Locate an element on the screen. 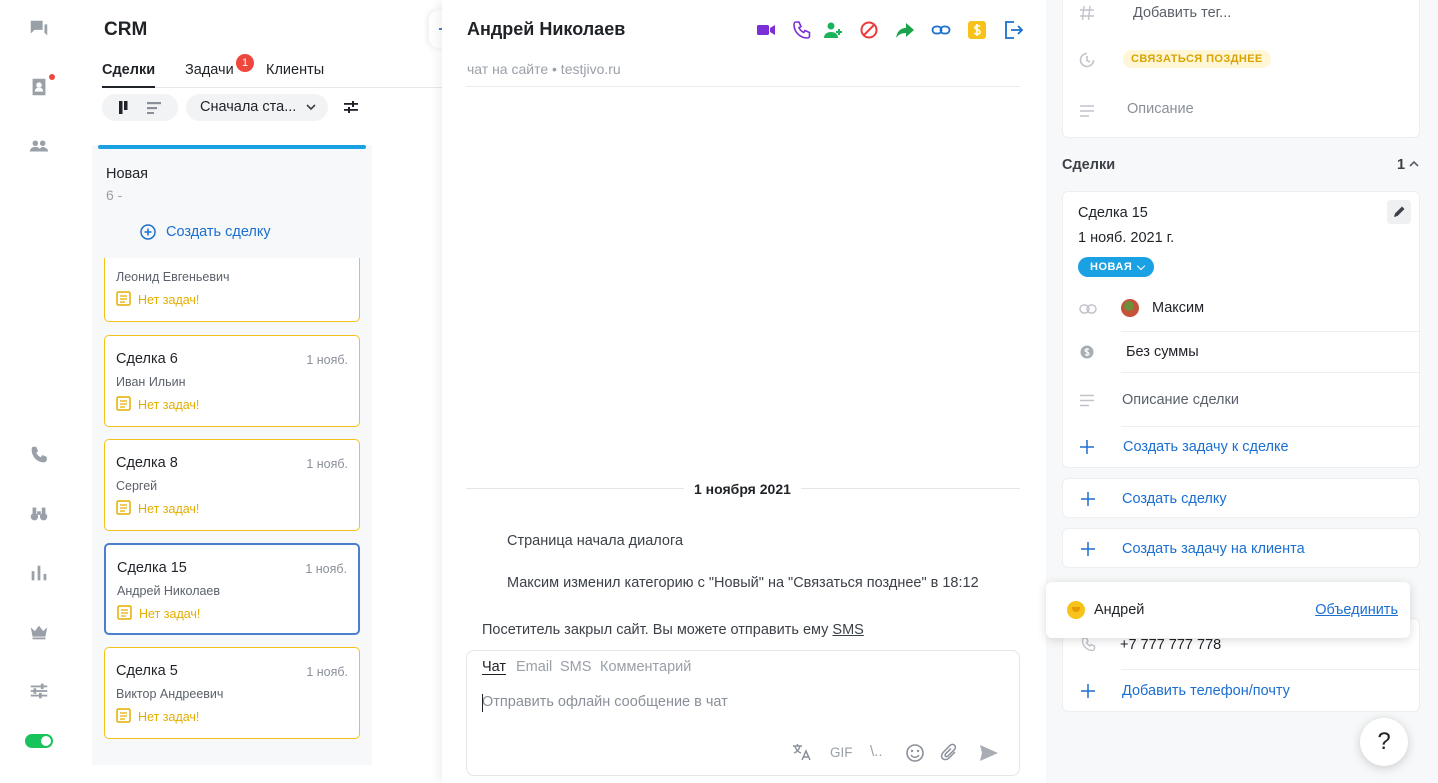 This screenshot has width=1438, height=783. plus-circle-icon is located at coordinates (148, 232).